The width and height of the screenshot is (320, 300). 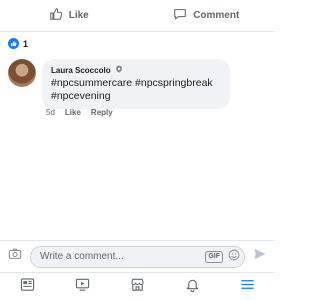 I want to click on comment-bubble-icon, so click(x=180, y=15).